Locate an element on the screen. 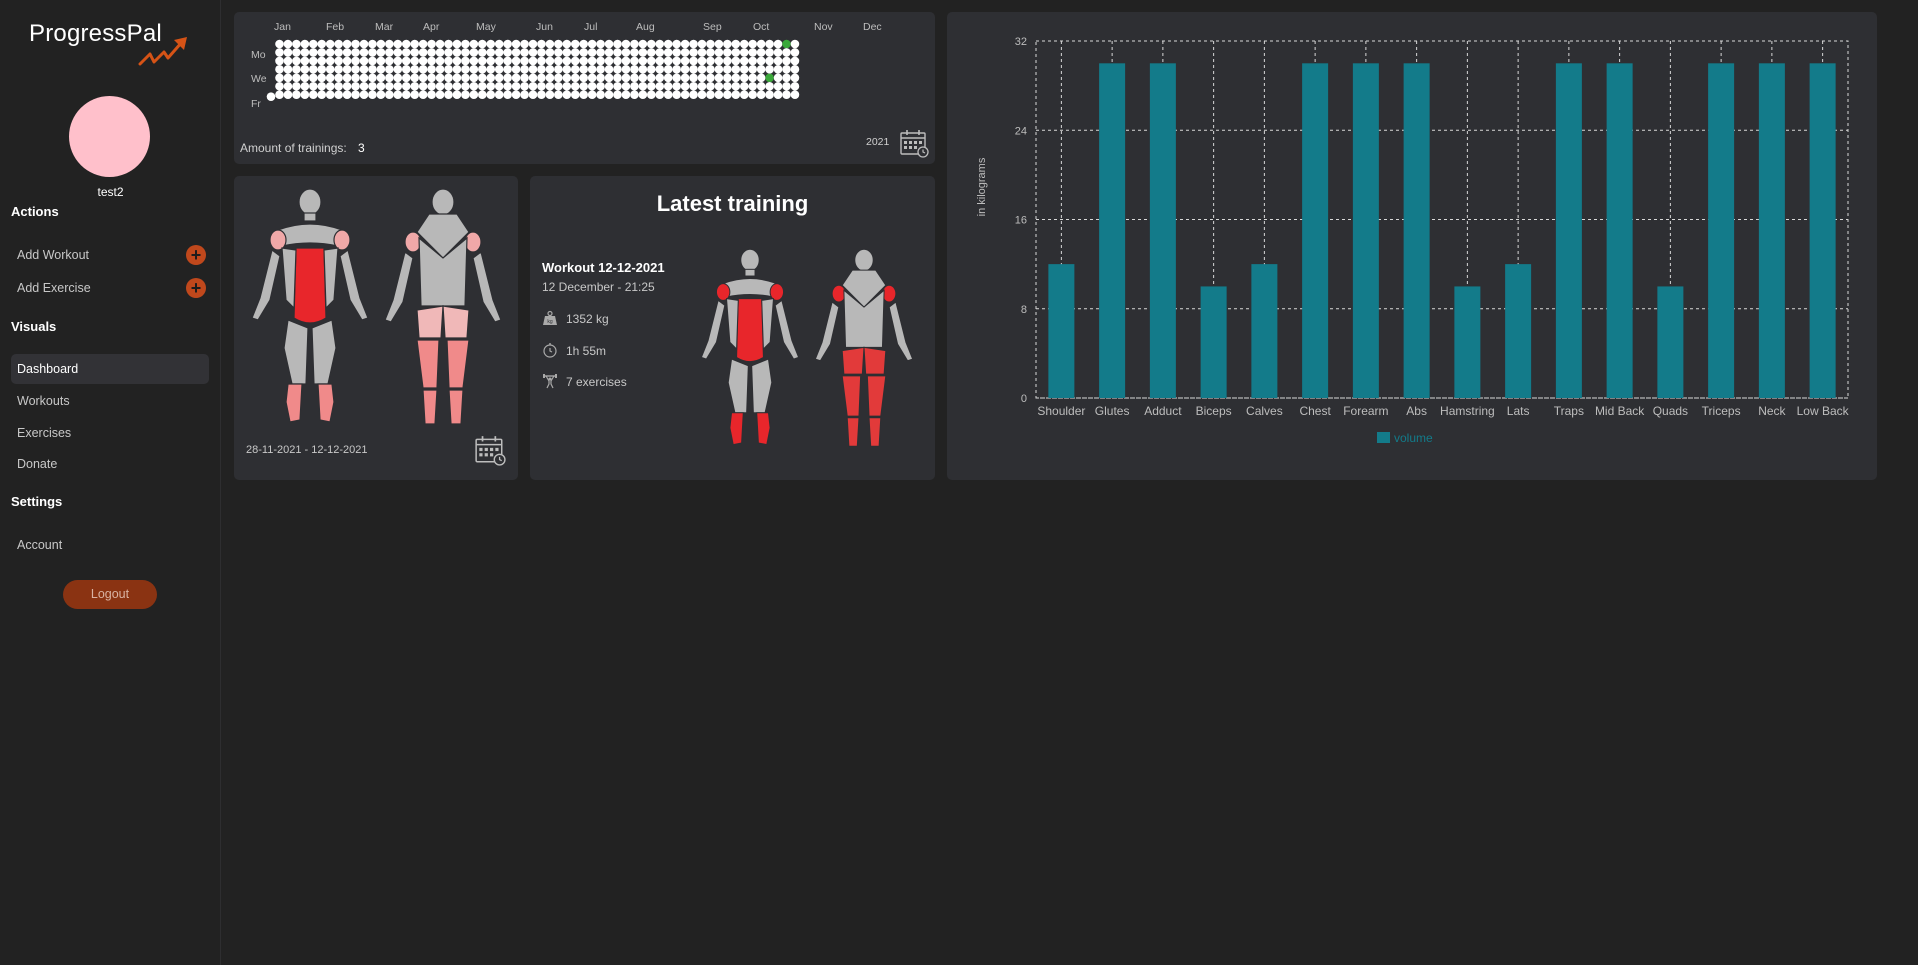 This screenshot has height=965, width=1918. legend-swatch is located at coordinates (1383, 437).